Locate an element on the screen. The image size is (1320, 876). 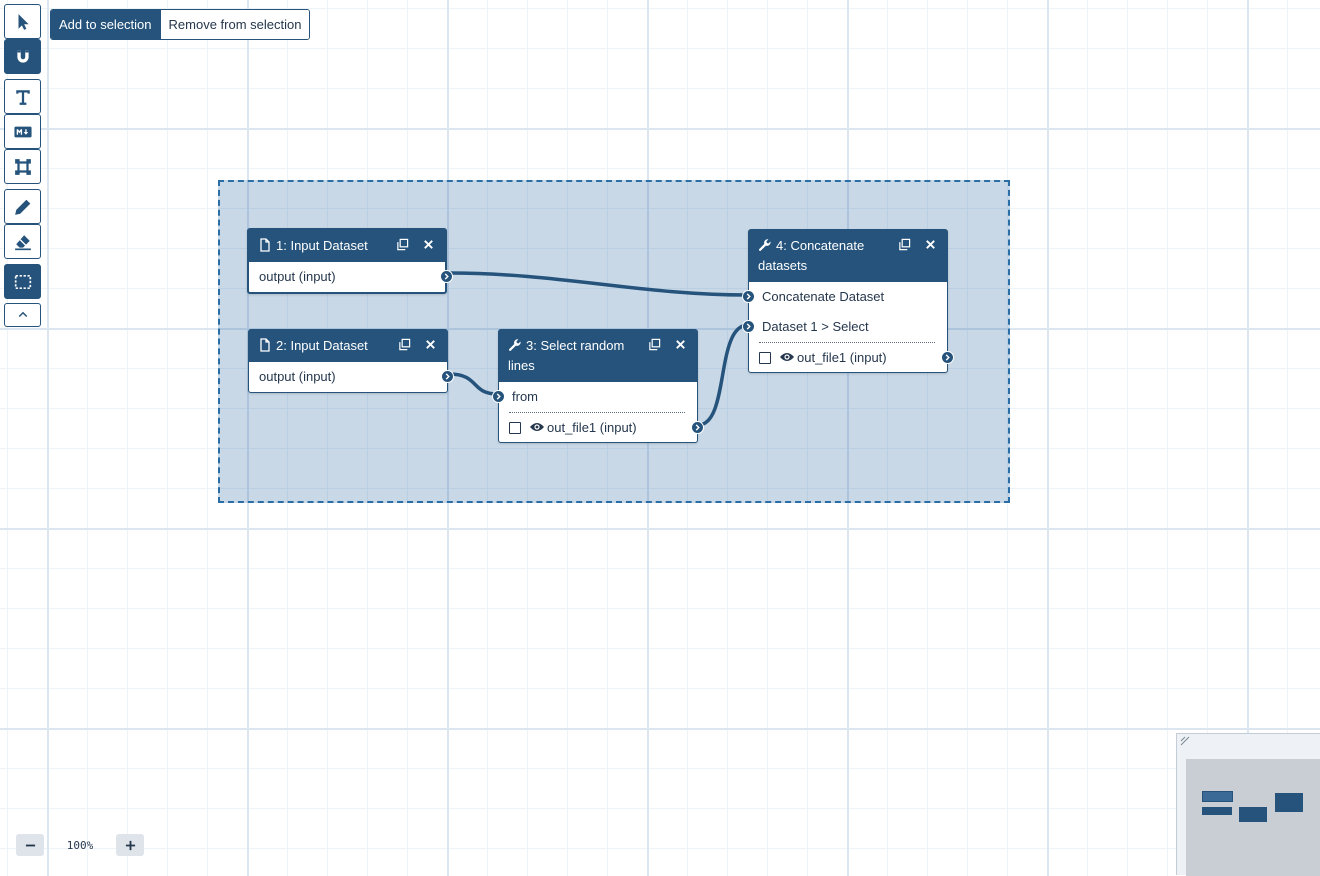
node-title: 3: Select random lines is located at coordinates (566, 355).